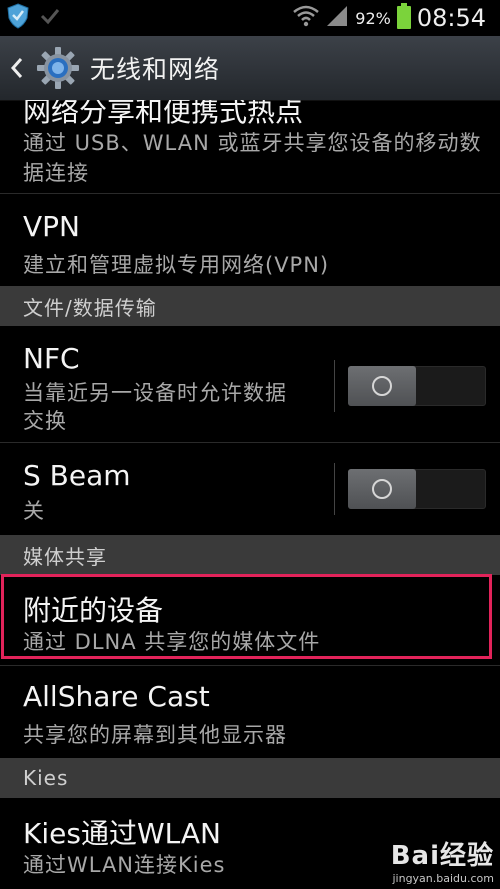  I want to click on watermark-logo: Bai经验, so click(442, 856).